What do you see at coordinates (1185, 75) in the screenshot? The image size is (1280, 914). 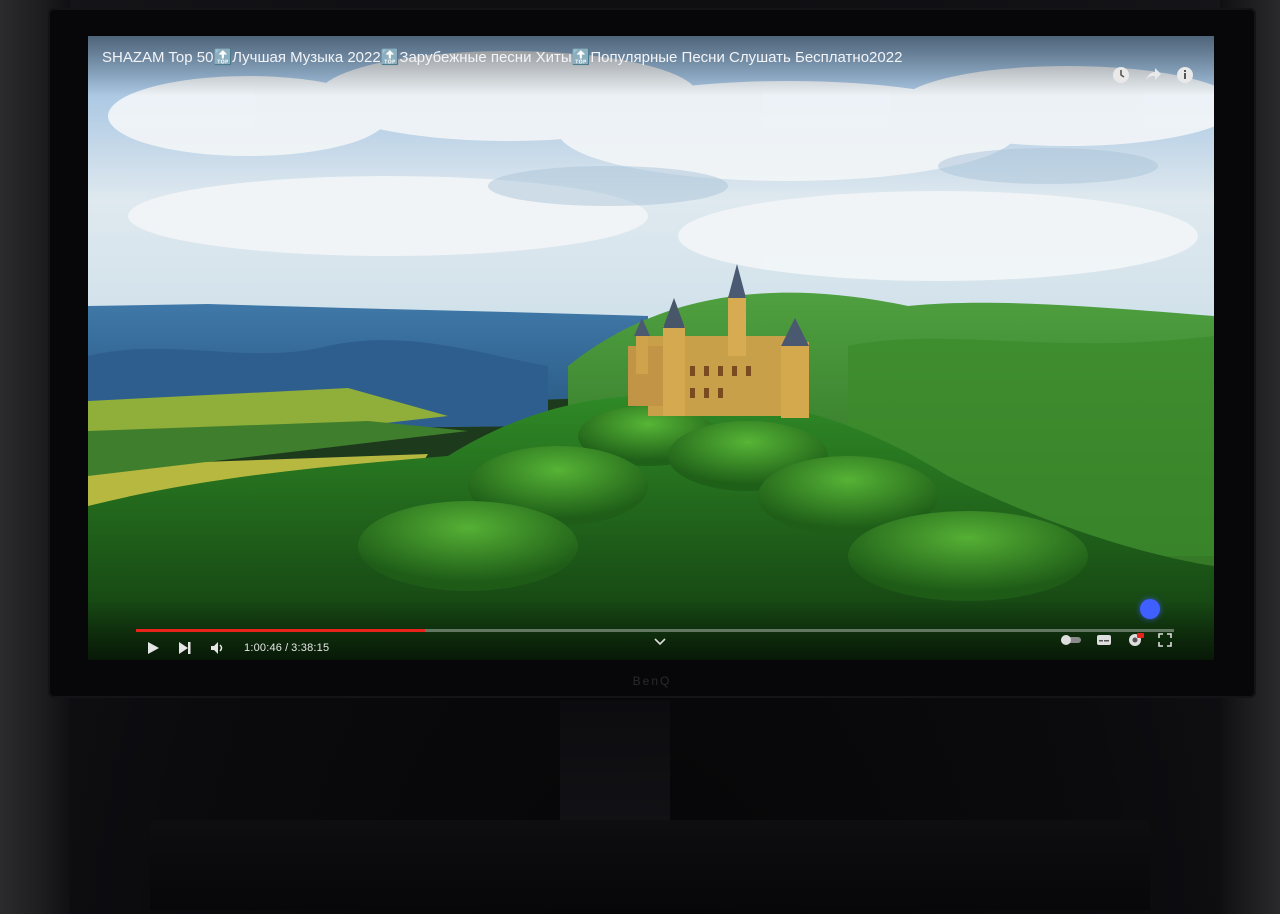 I see `info-icon` at bounding box center [1185, 75].